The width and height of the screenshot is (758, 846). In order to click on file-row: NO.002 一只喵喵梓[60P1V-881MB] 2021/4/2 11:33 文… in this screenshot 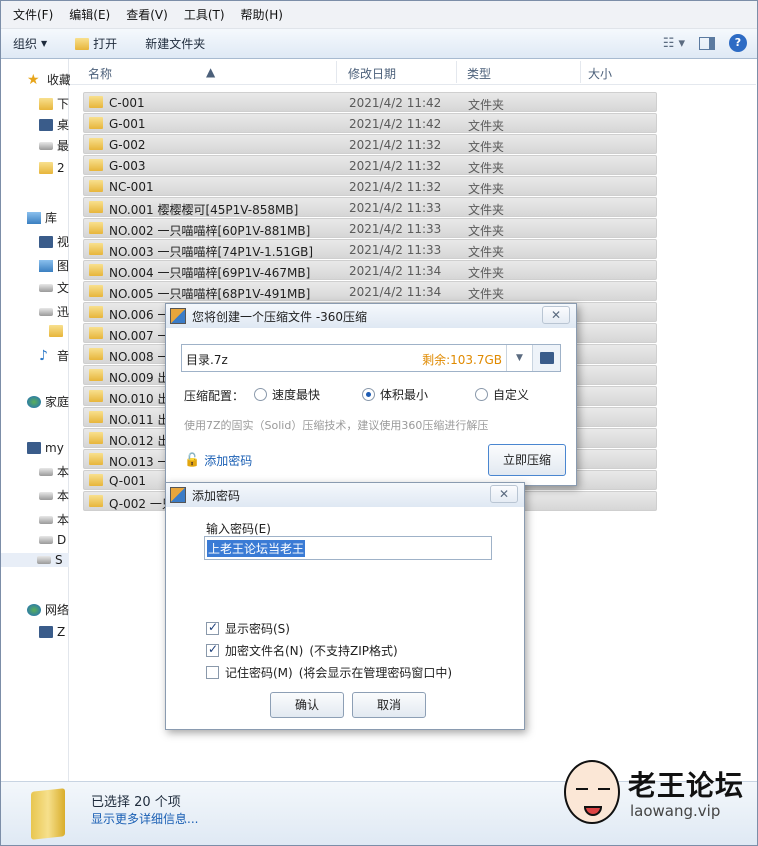, I will do `click(370, 228)`.